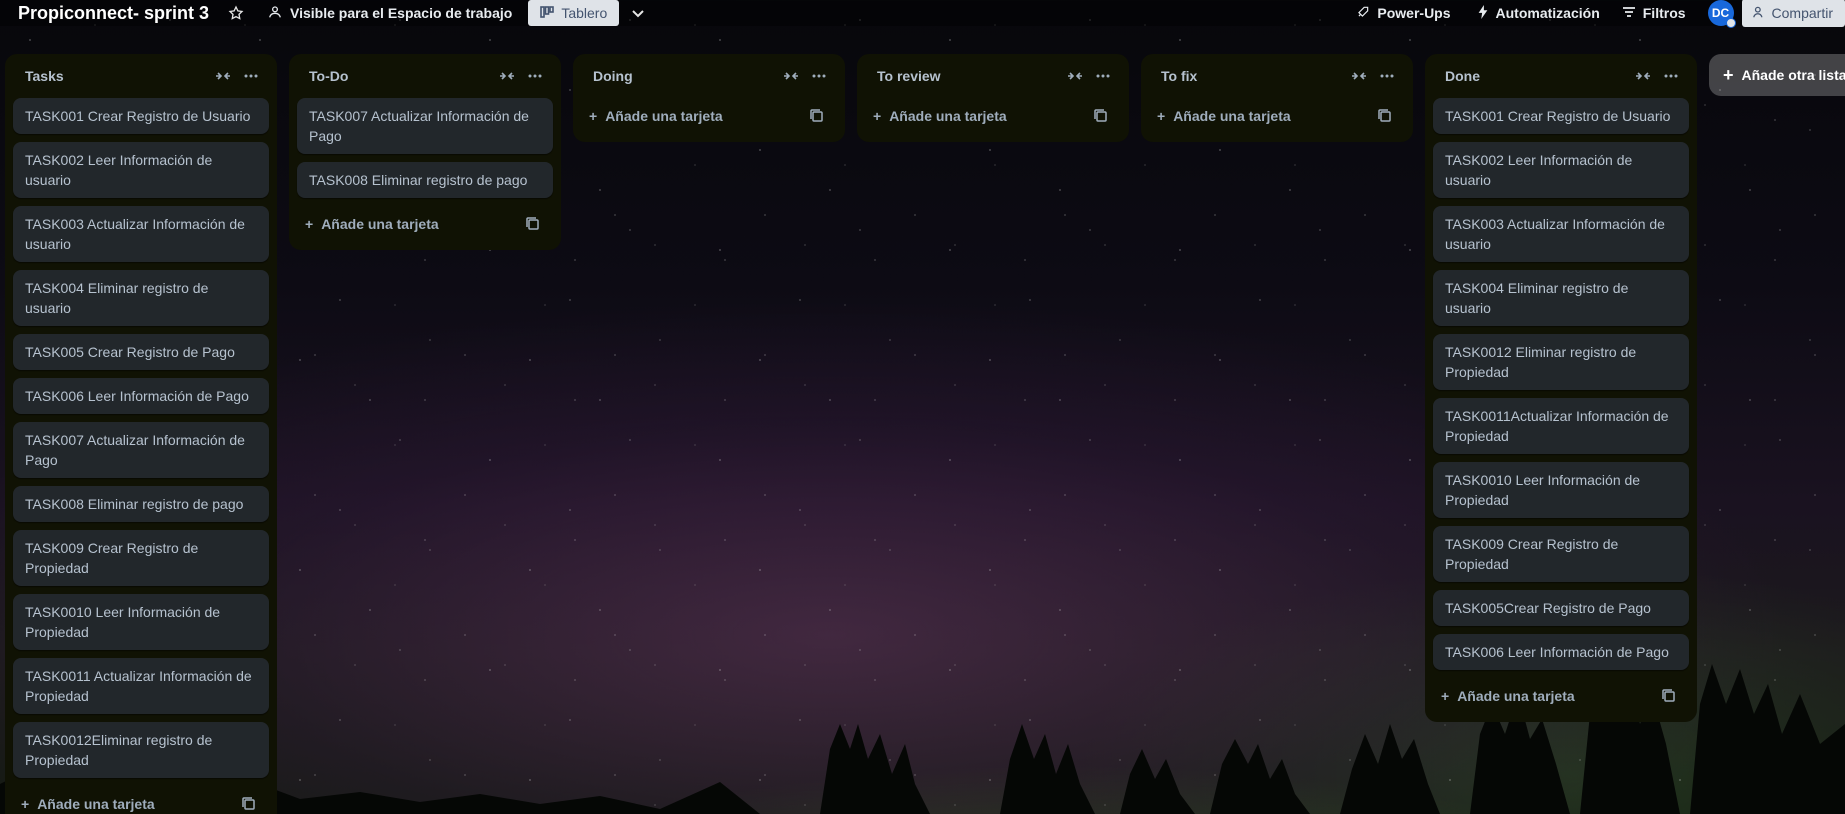  Describe the element at coordinates (1403, 13) in the screenshot. I see `powerups-button: Power-Ups` at that location.